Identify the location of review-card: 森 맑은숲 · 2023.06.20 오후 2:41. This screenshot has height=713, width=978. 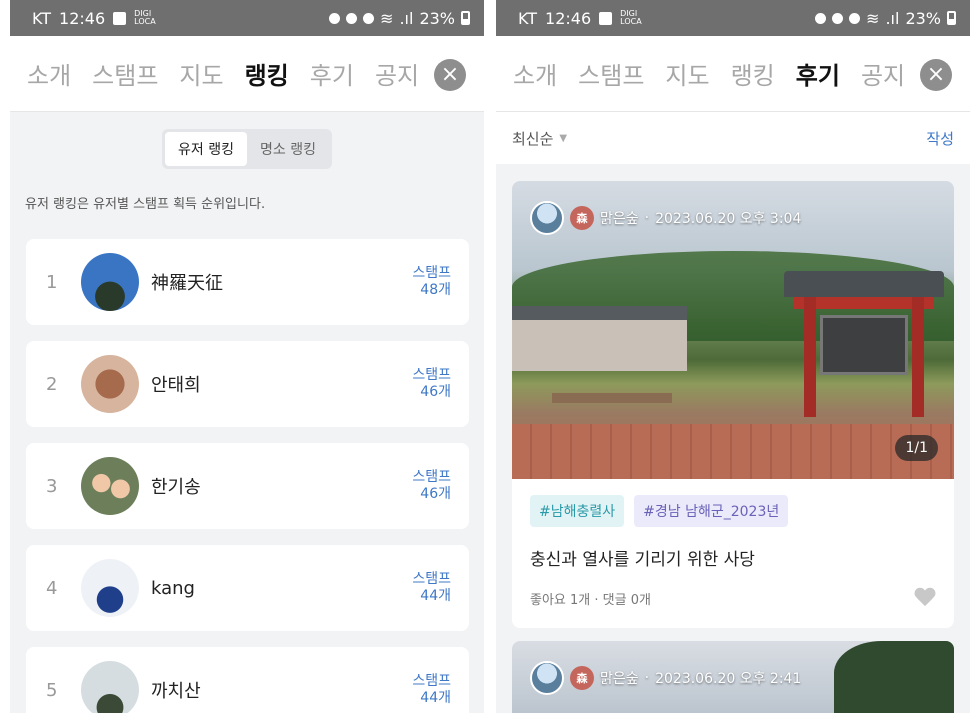
(733, 677).